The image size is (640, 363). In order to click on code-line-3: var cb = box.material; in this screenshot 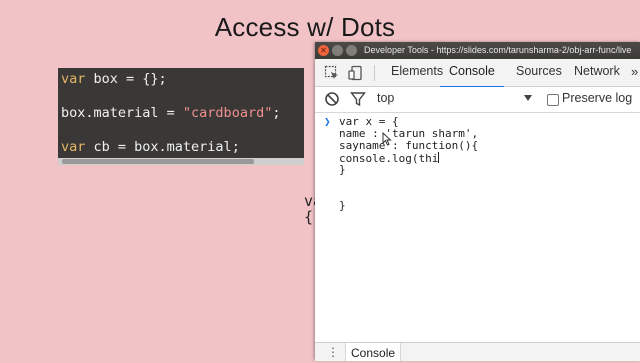, I will do `click(150, 147)`.